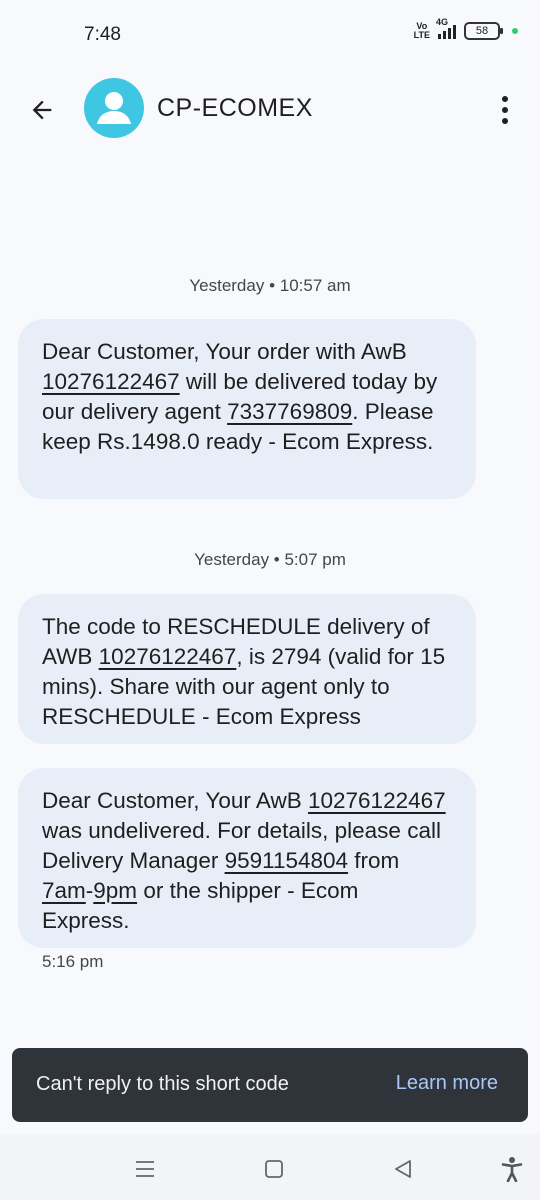 The image size is (540, 1200). What do you see at coordinates (274, 1169) in the screenshot?
I see `home-square-icon` at bounding box center [274, 1169].